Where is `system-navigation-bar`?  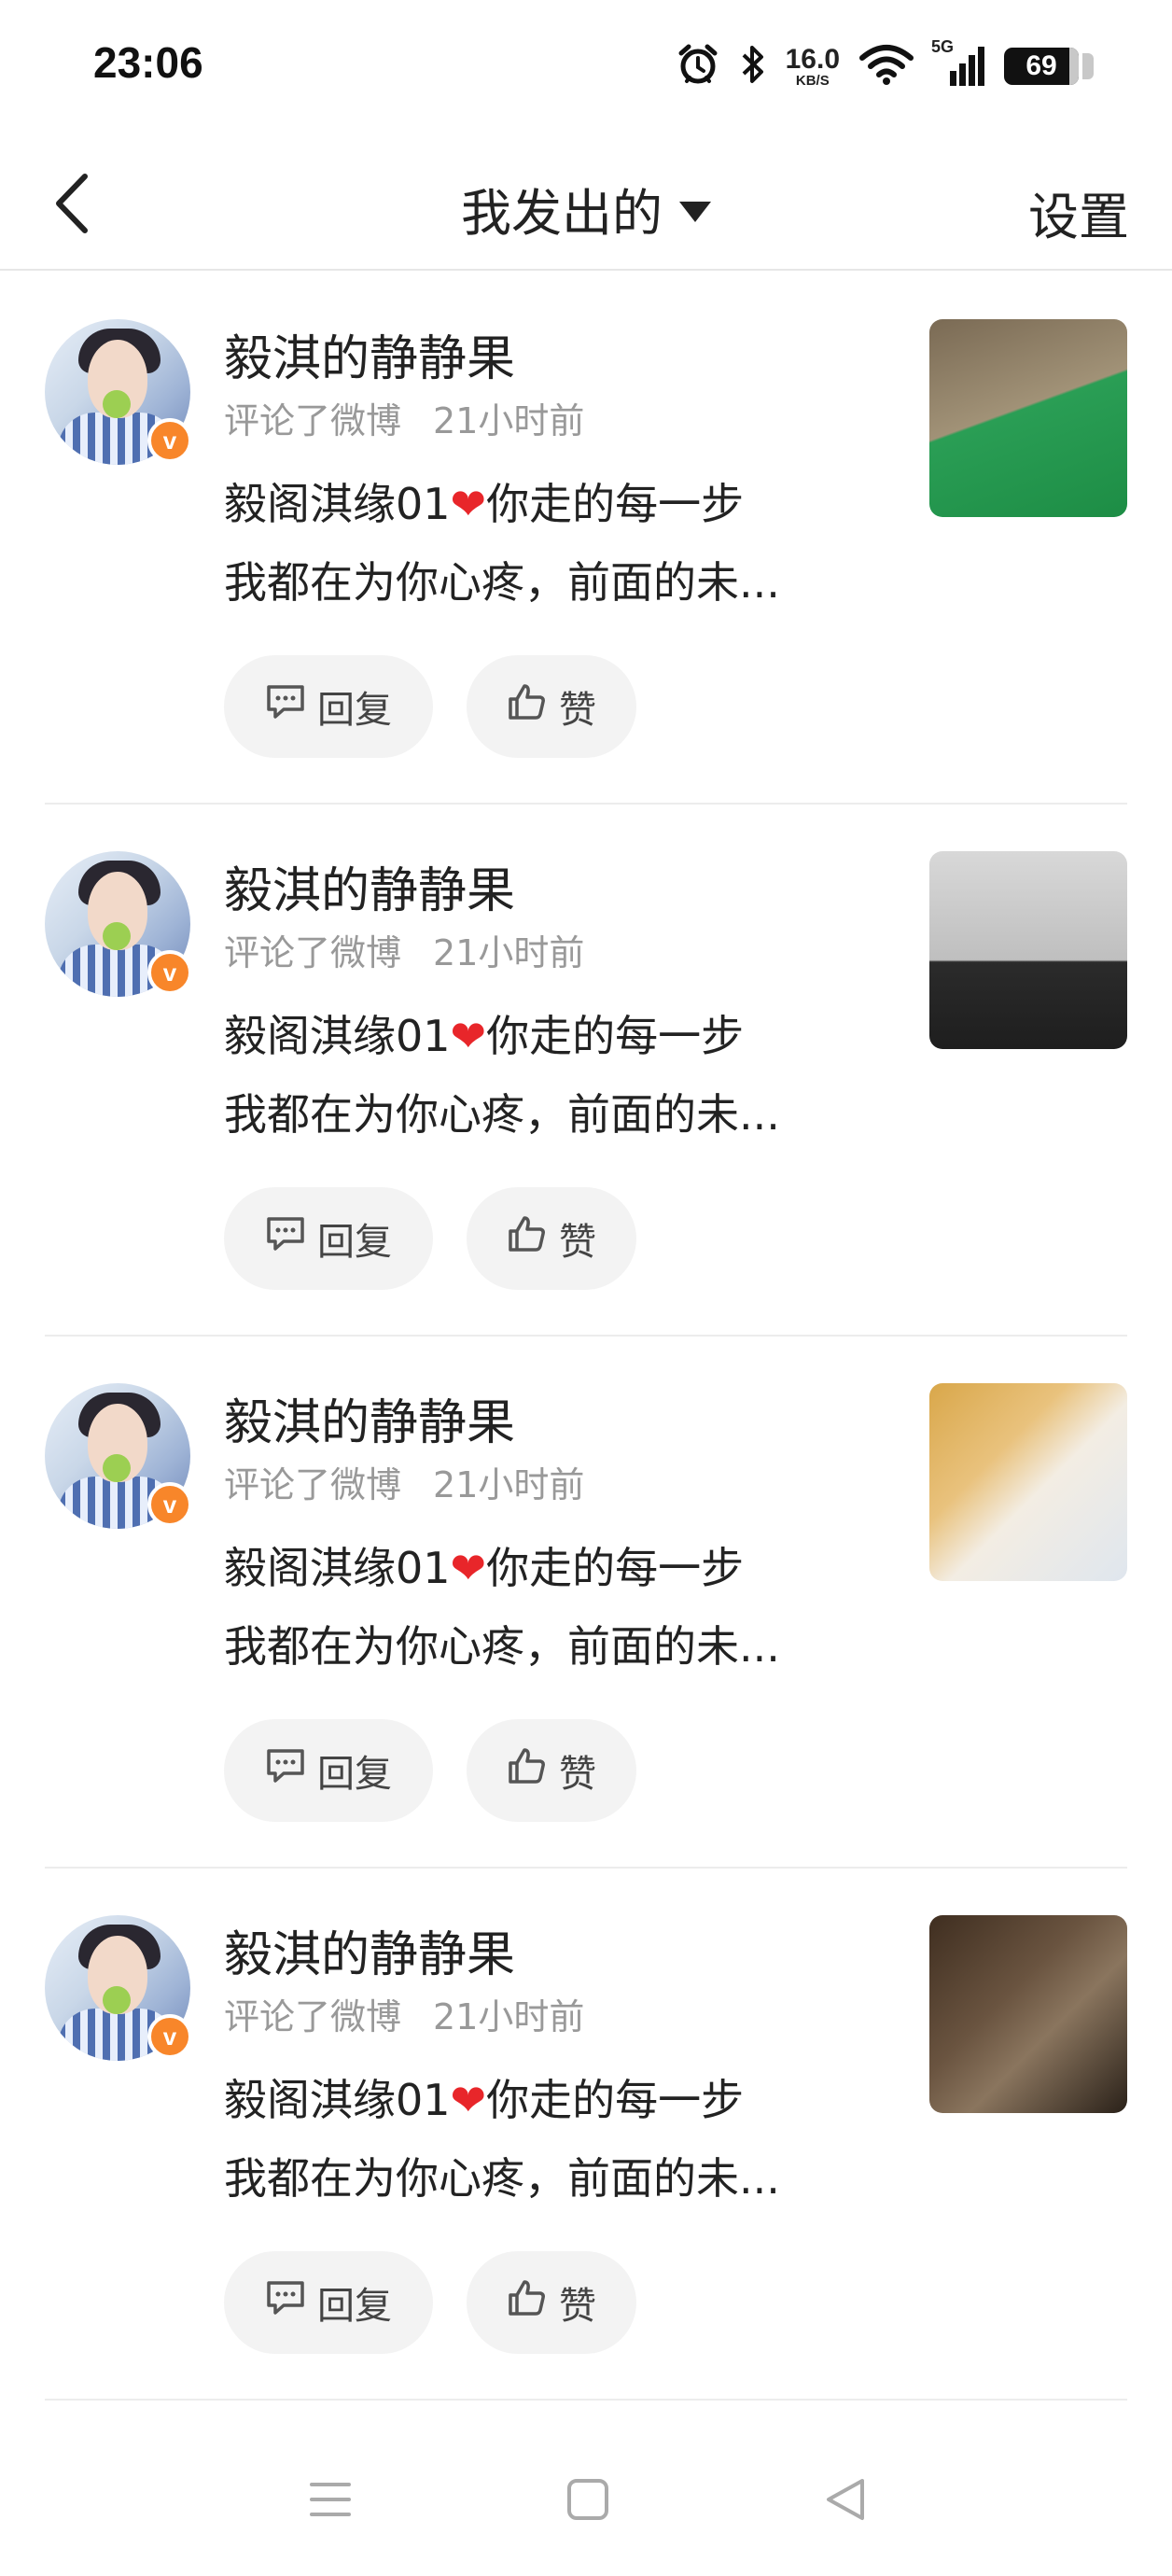 system-navigation-bar is located at coordinates (586, 2501).